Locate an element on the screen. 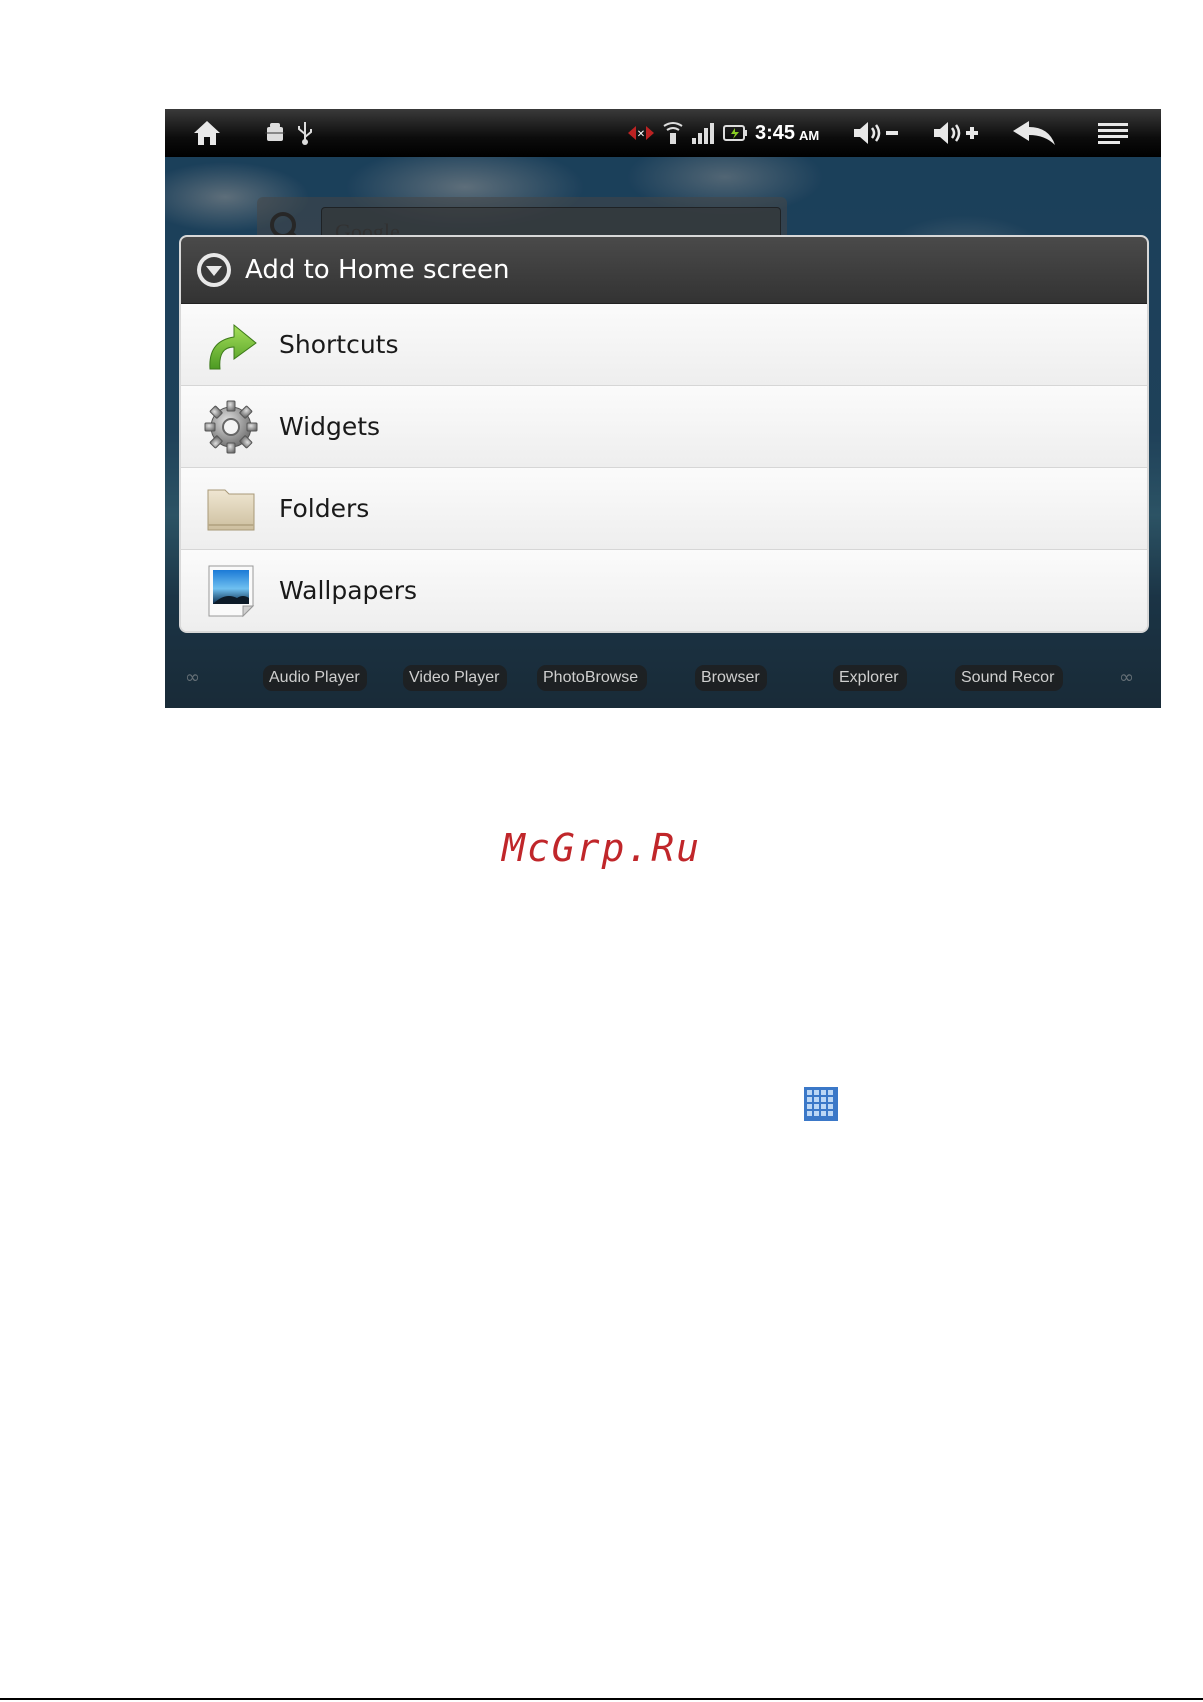 This screenshot has width=1203, height=1702. volume-up-icon is located at coordinates (957, 133).